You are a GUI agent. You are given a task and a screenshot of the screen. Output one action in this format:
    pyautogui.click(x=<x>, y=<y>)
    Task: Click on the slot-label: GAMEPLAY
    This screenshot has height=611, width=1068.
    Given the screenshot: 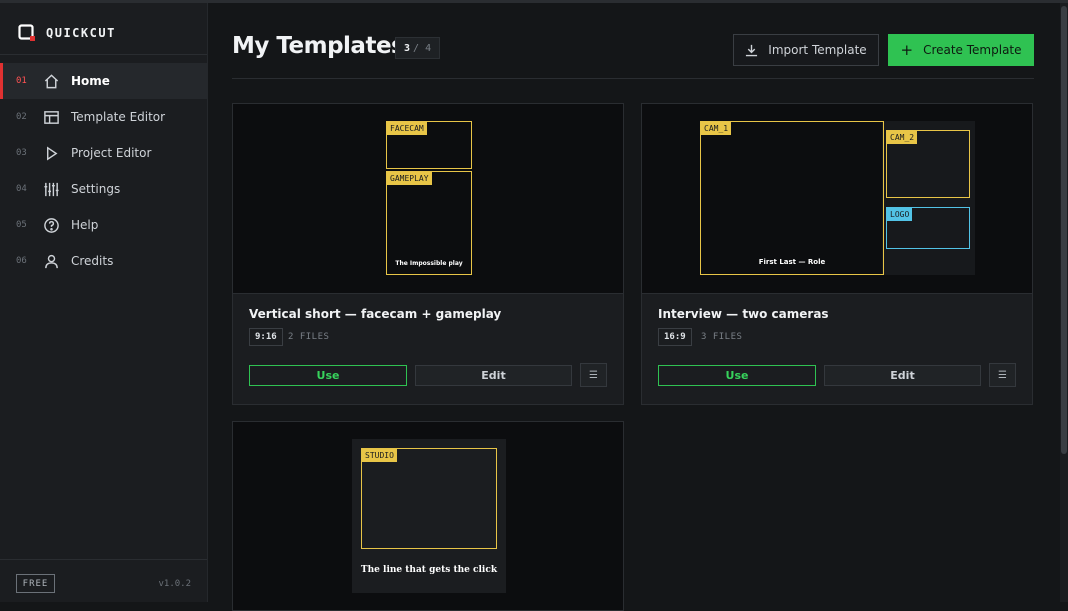 What is the action you would take?
    pyautogui.click(x=409, y=178)
    